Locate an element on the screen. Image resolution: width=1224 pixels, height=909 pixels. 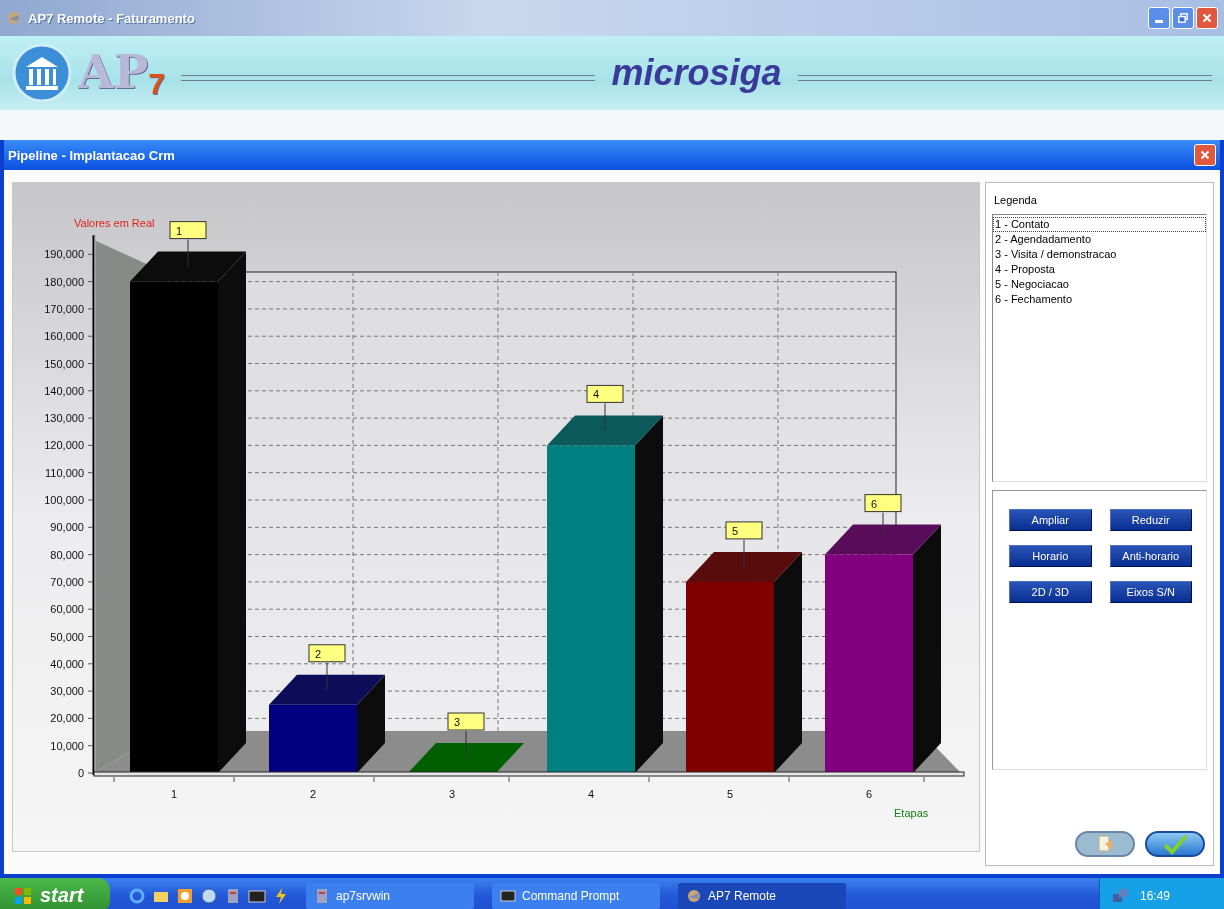
check-icon is located at coordinates (1175, 844).